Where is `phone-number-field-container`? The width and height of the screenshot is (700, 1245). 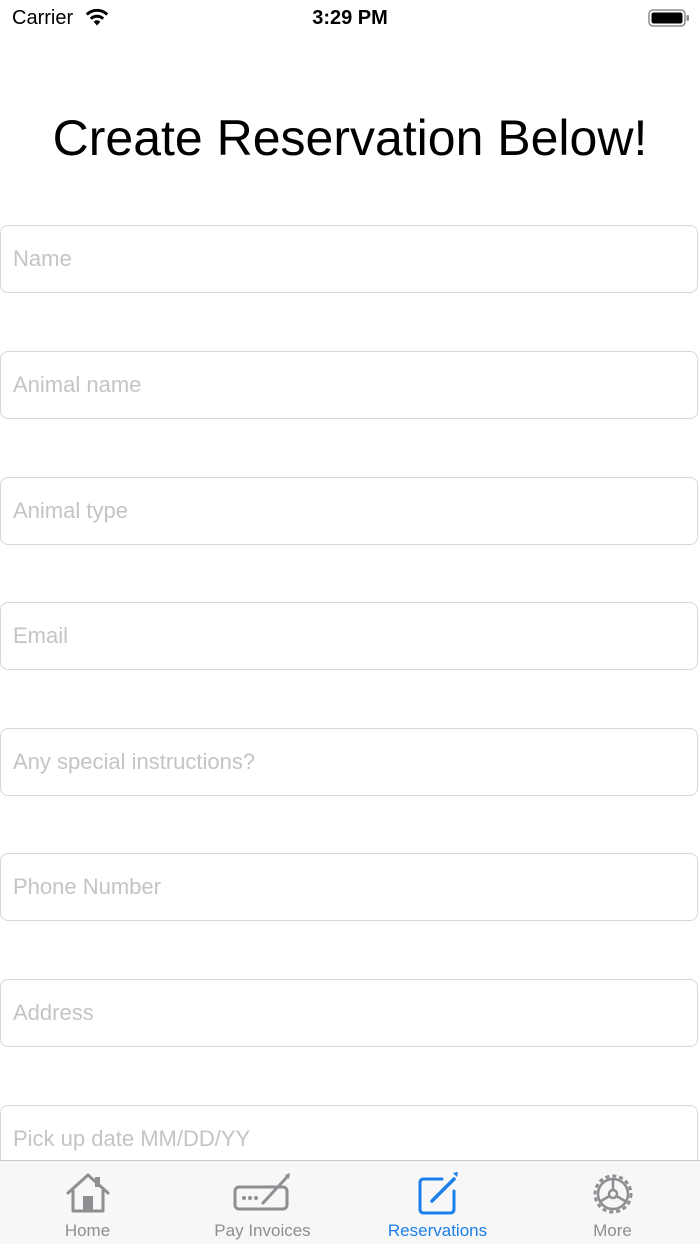 phone-number-field-container is located at coordinates (349, 887).